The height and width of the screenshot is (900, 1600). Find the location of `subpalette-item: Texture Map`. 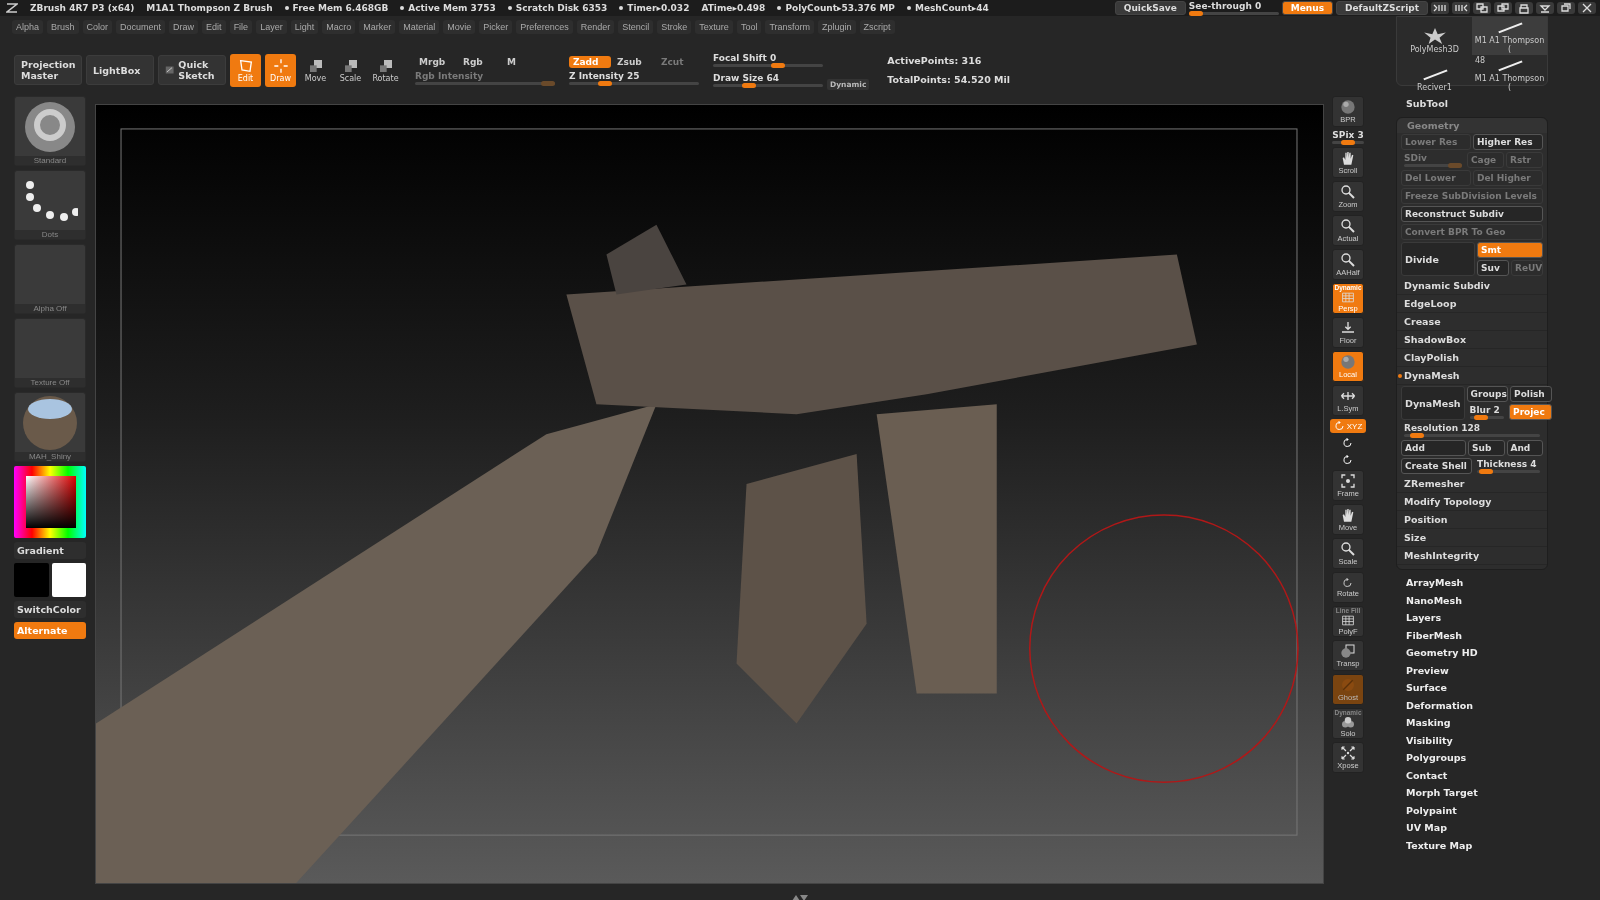

subpalette-item: Texture Map is located at coordinates (1477, 845).